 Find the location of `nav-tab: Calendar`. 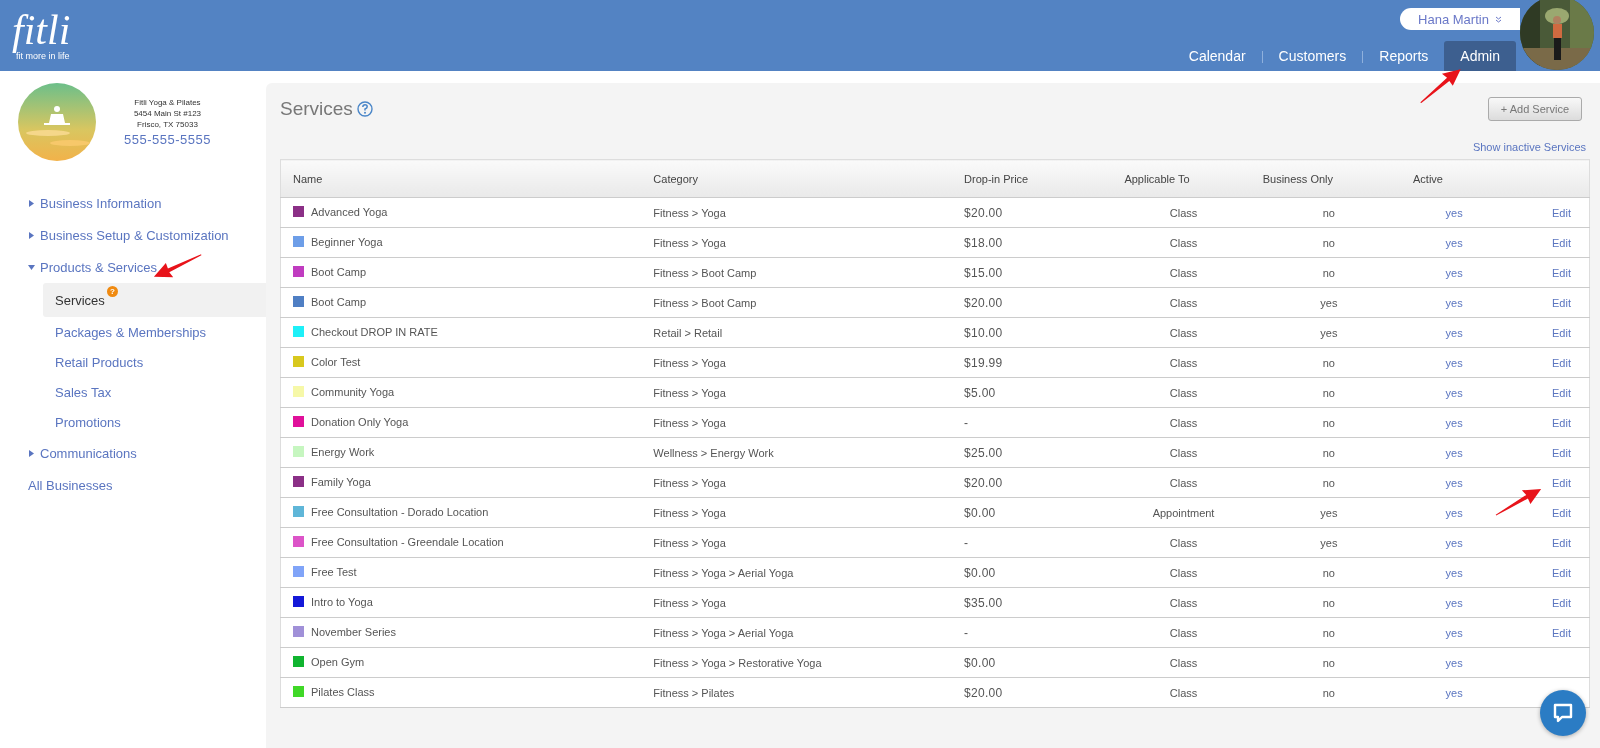

nav-tab: Calendar is located at coordinates (1217, 56).